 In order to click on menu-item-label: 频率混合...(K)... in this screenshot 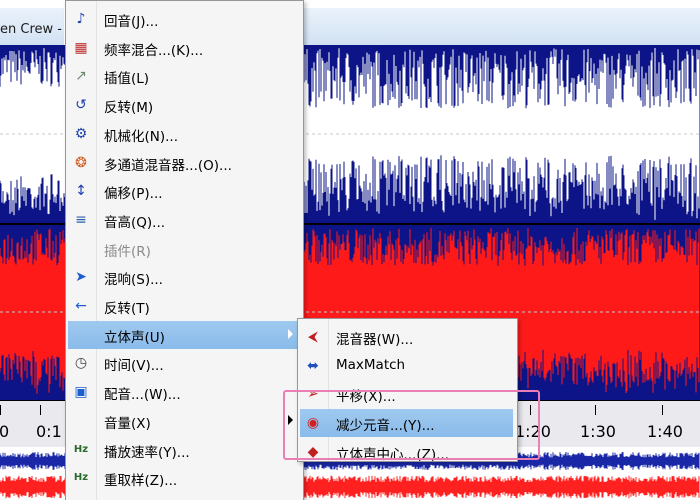, I will do `click(154, 50)`.